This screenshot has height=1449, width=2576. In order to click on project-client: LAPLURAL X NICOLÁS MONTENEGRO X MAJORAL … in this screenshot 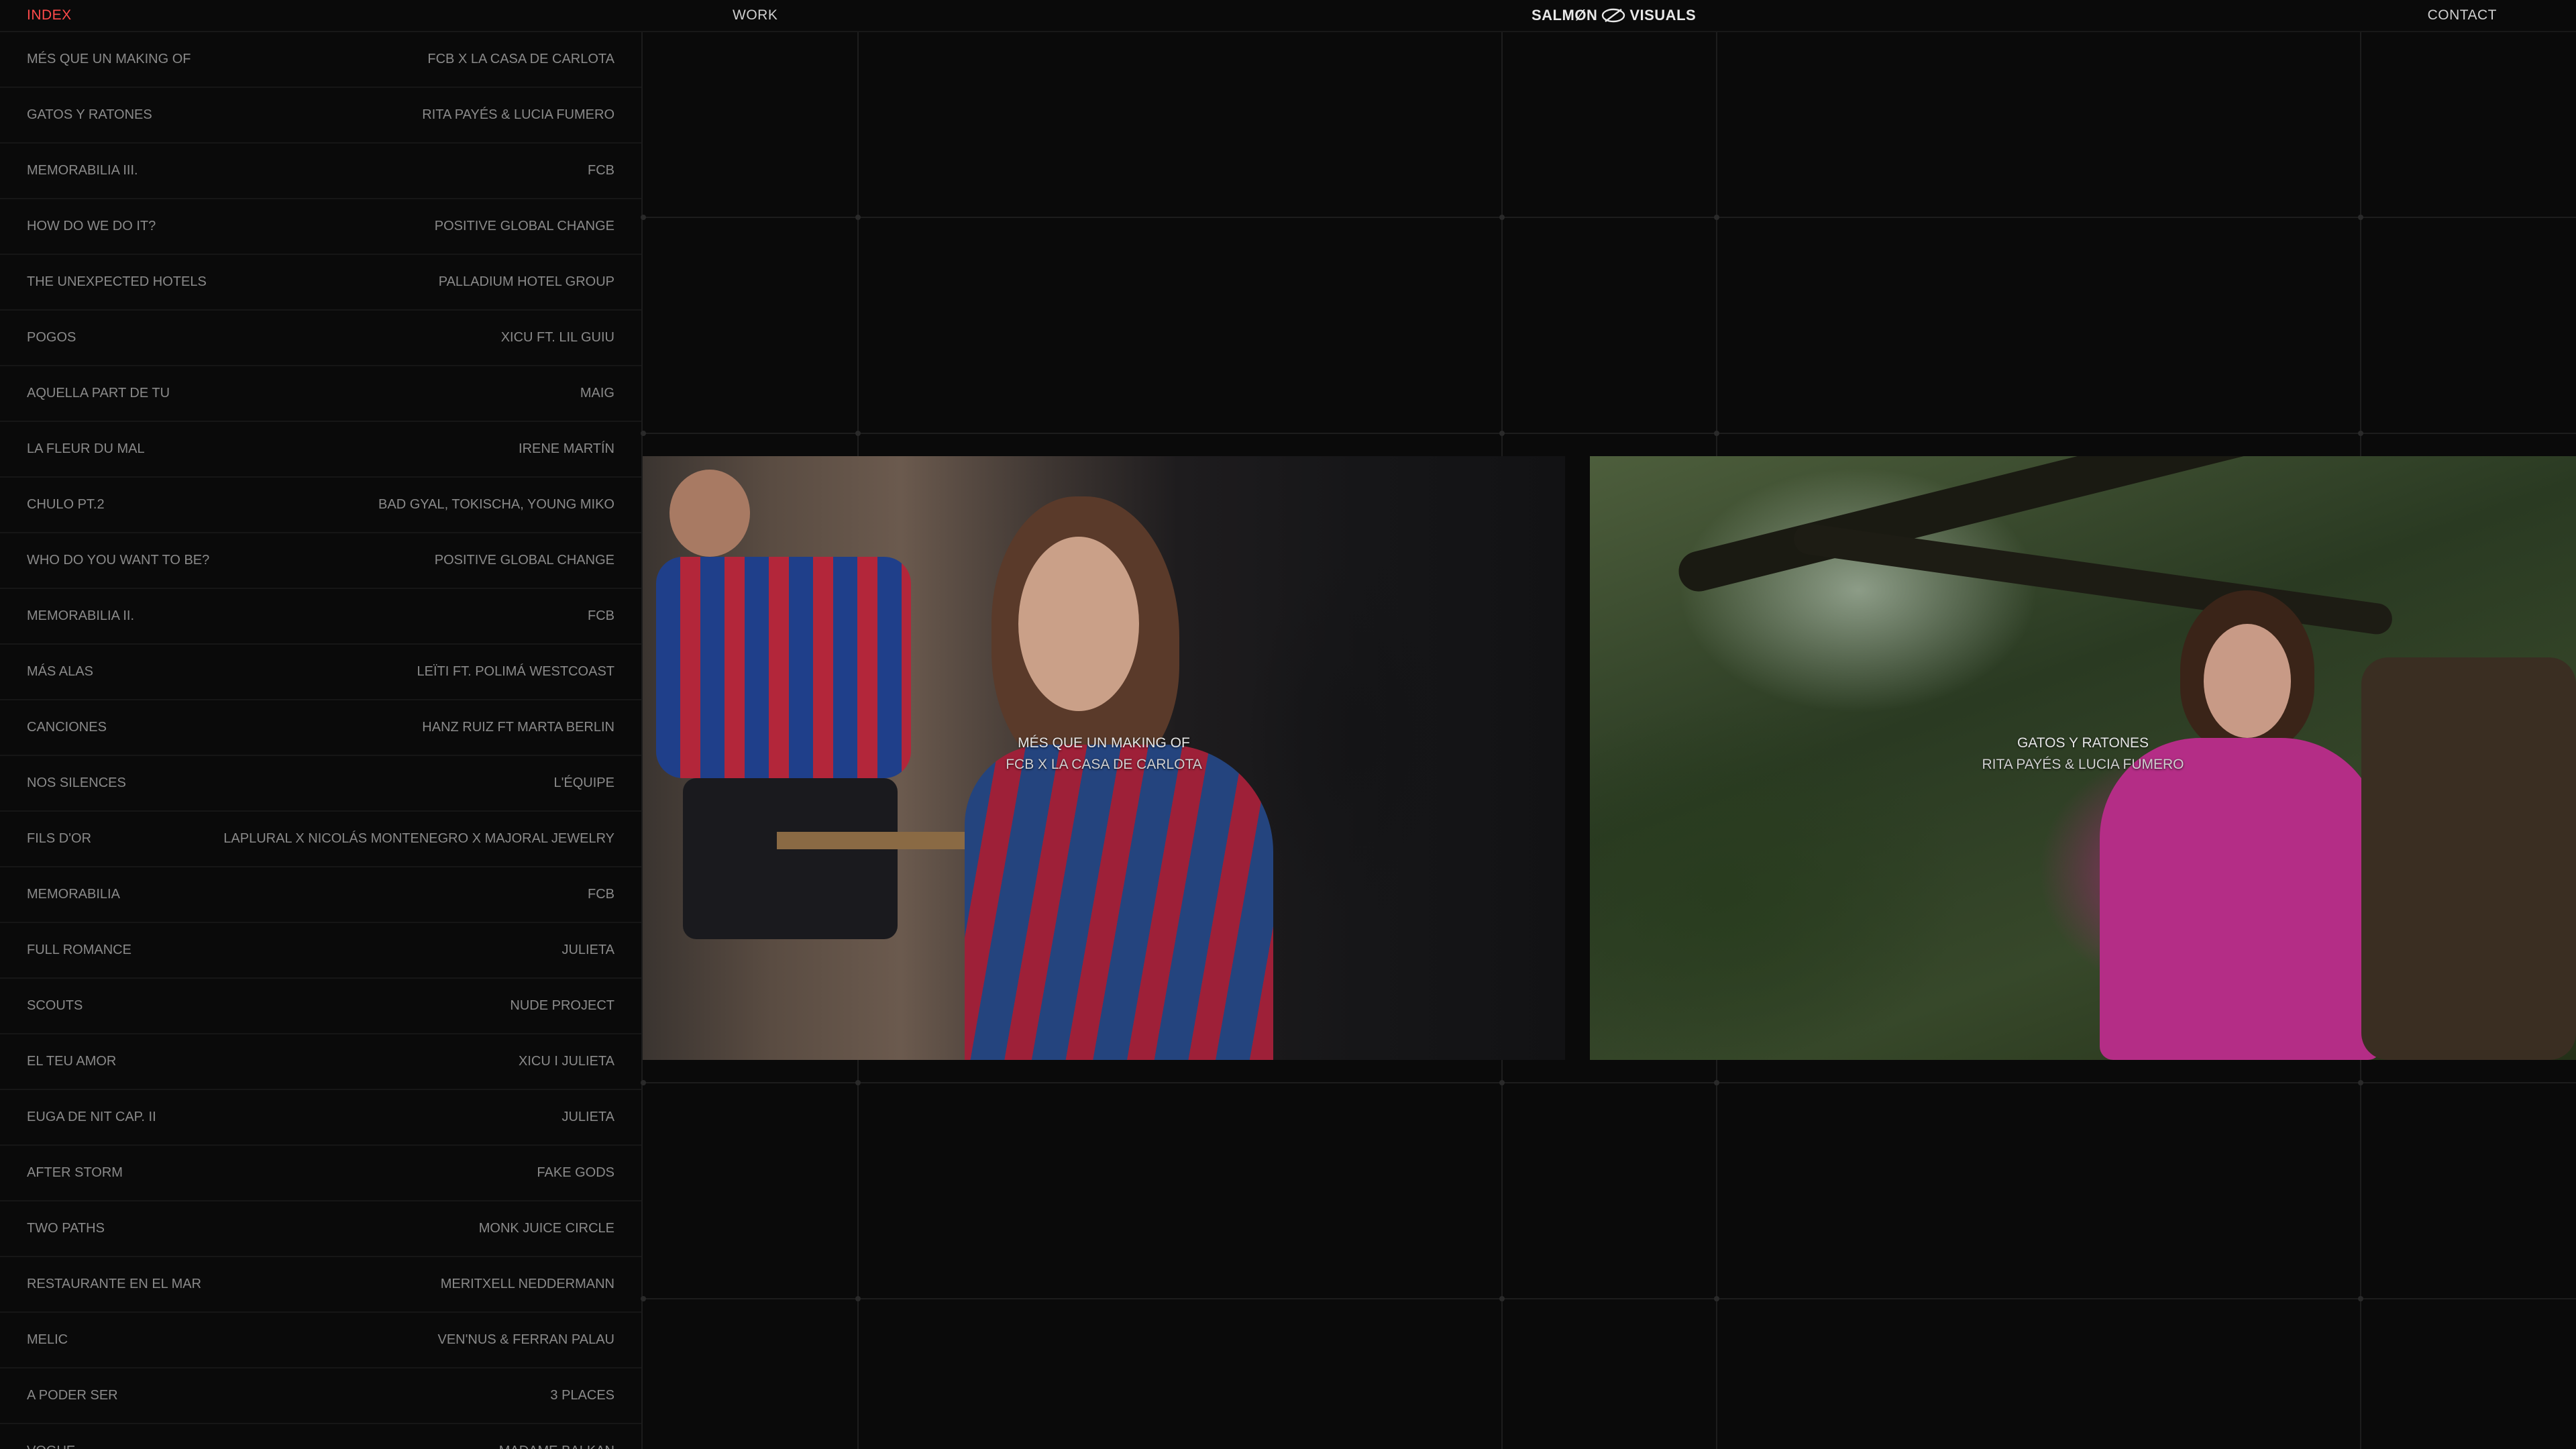, I will do `click(418, 838)`.